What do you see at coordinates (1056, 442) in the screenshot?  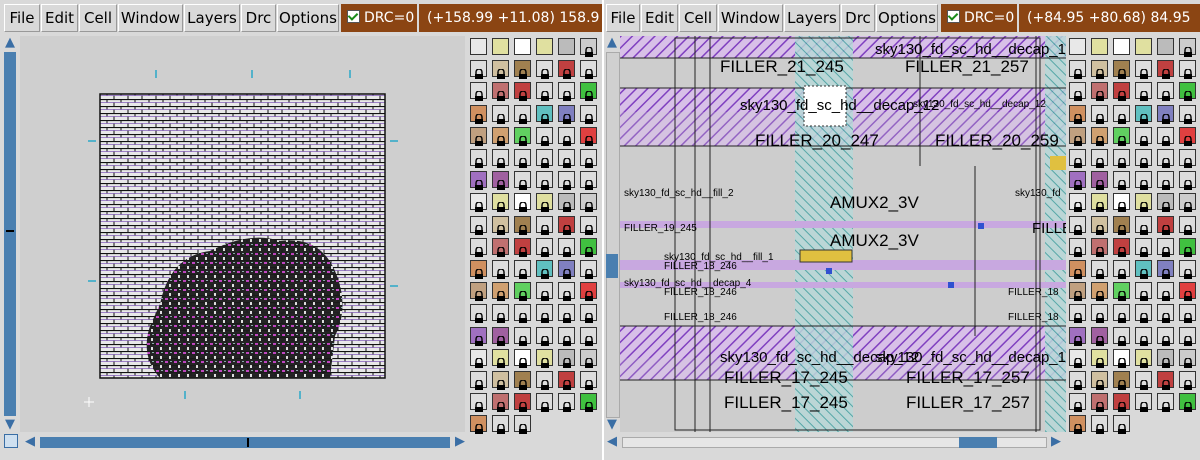 I see `scroll-right-arrow-icon: ▶` at bounding box center [1056, 442].